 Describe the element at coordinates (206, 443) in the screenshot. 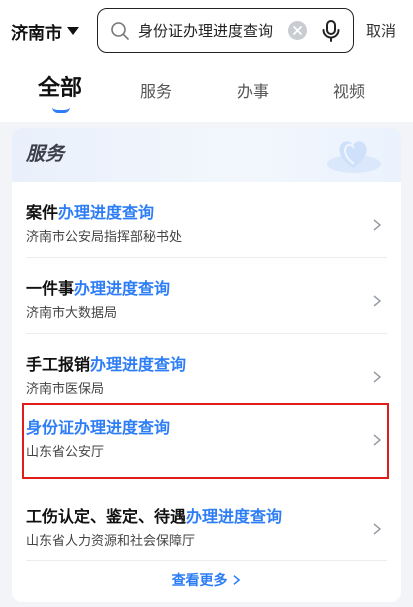

I see `list-item-selected: 身份证办理进度查询 山东省公安厅` at that location.